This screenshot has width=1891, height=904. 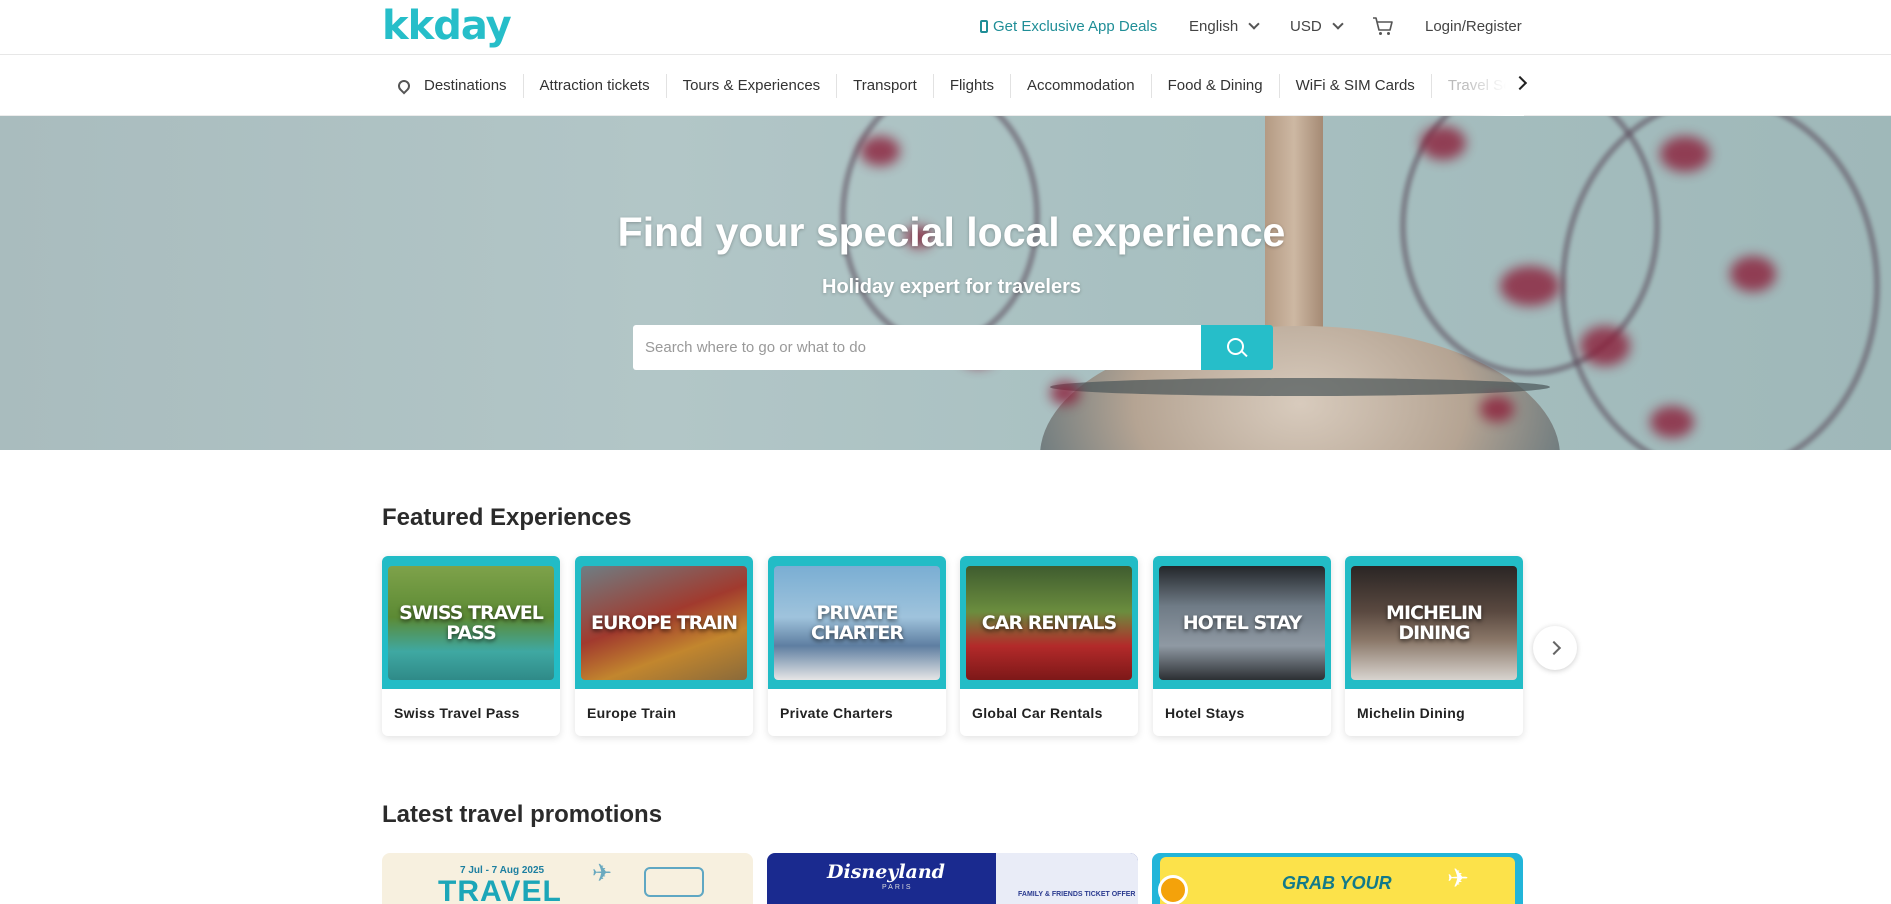 I want to click on card-image: PRIVATE CHARTER, so click(x=857, y=623).